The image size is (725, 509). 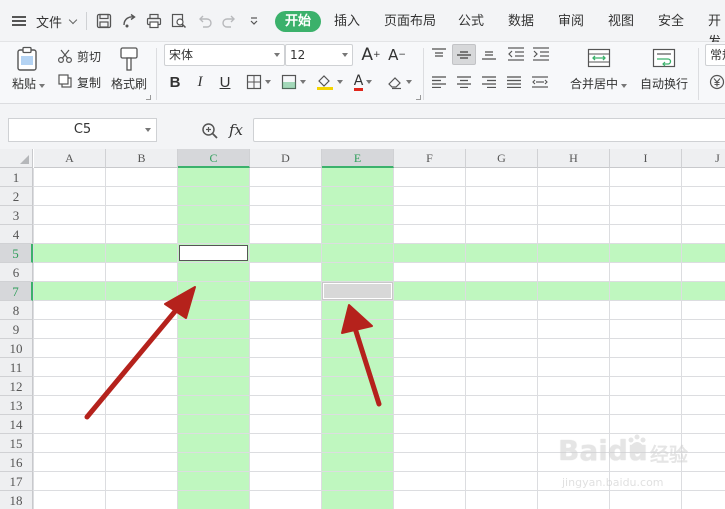 I want to click on justify-icon, so click(x=514, y=82).